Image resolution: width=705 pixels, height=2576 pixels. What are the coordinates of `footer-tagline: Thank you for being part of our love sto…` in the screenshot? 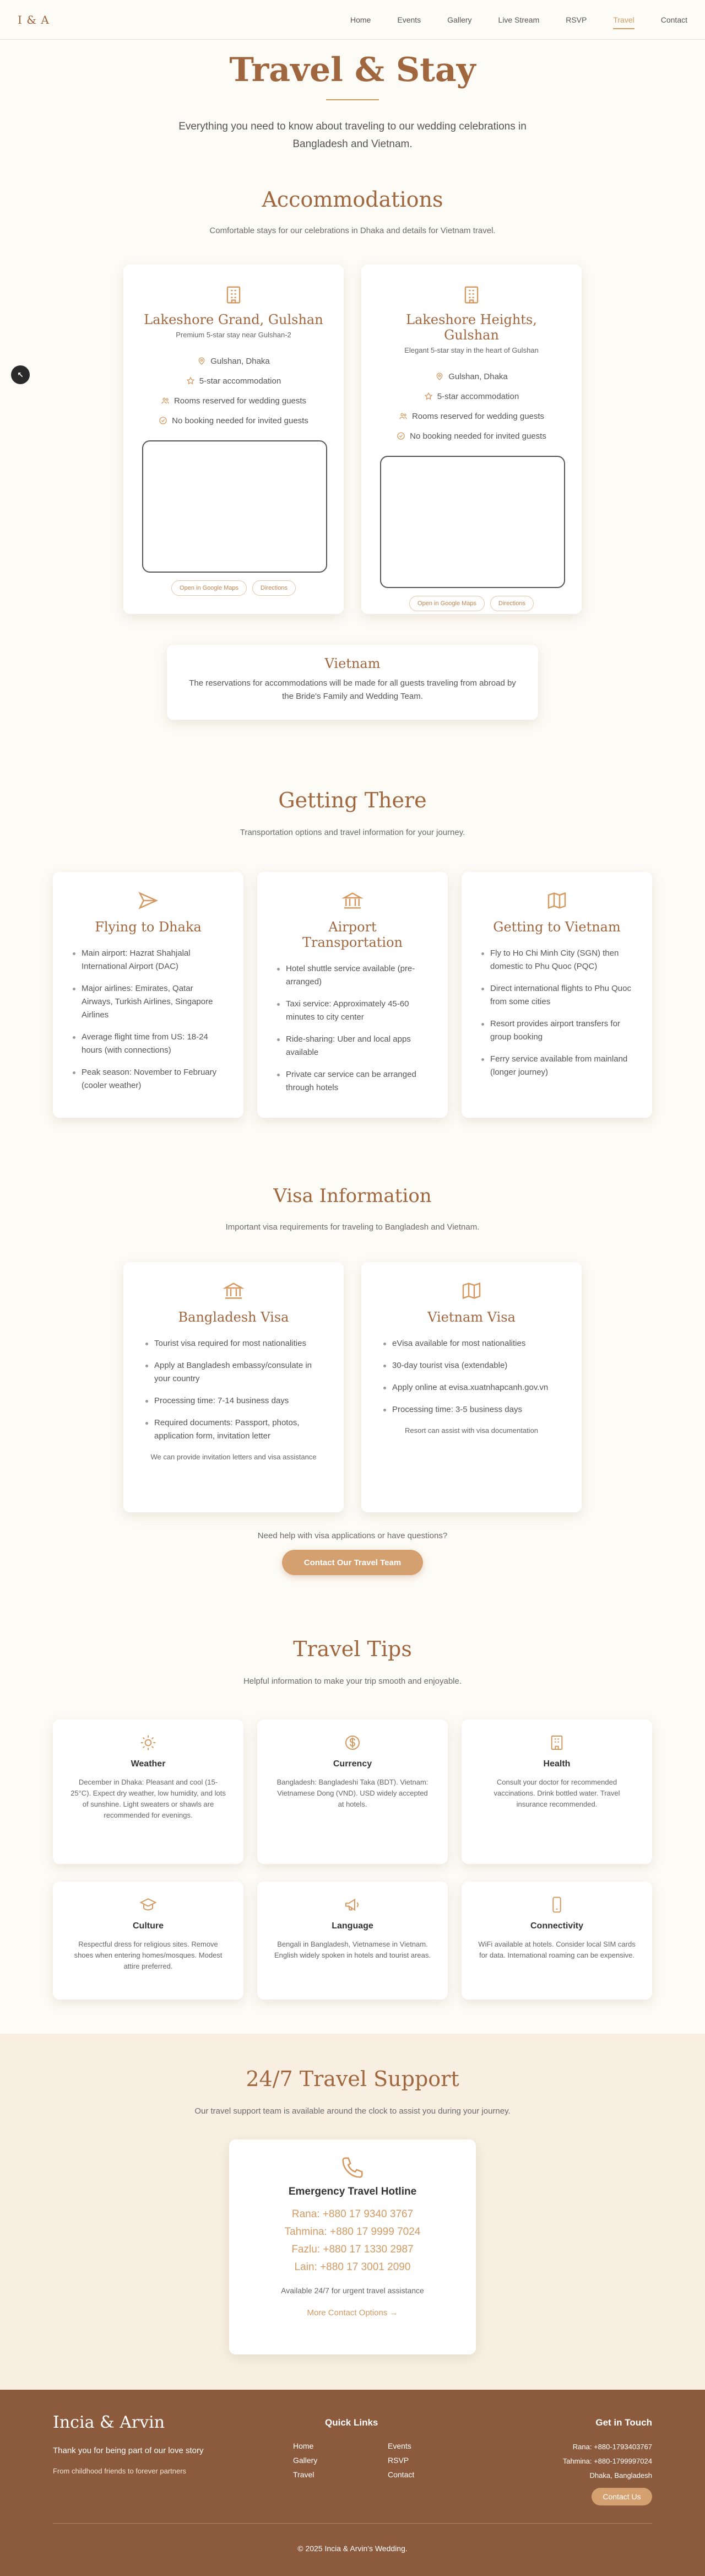 It's located at (128, 2450).